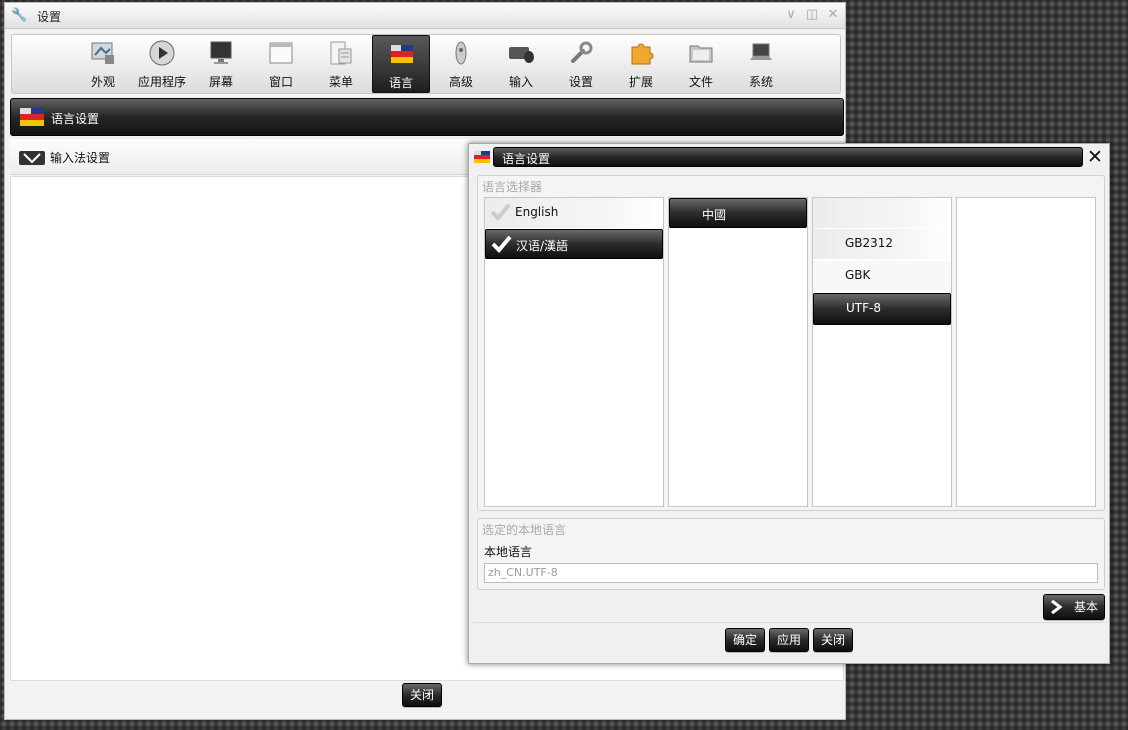  I want to click on tool-window: 窗口, so click(281, 64).